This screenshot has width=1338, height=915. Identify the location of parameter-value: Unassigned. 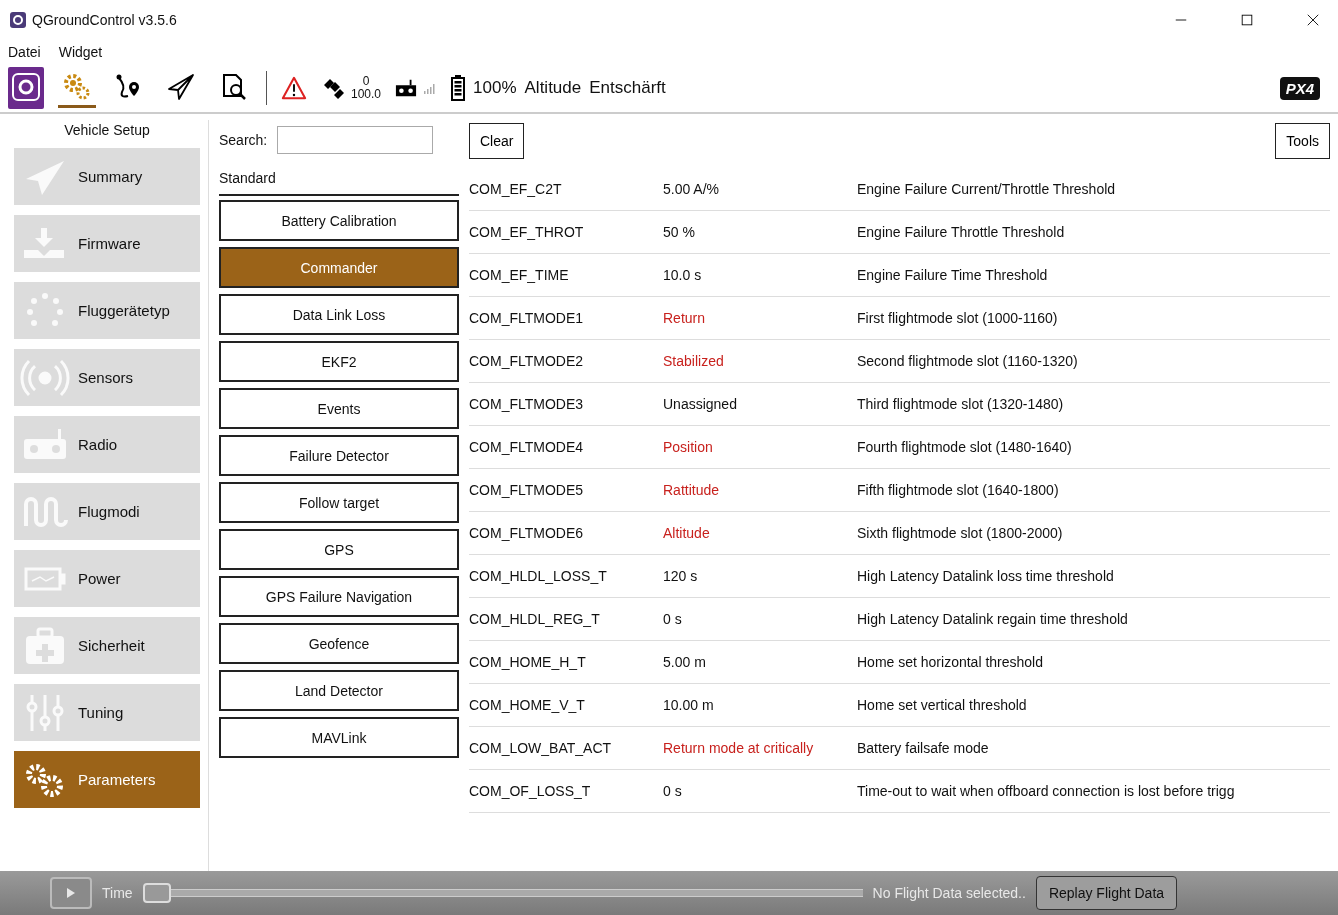
(760, 404).